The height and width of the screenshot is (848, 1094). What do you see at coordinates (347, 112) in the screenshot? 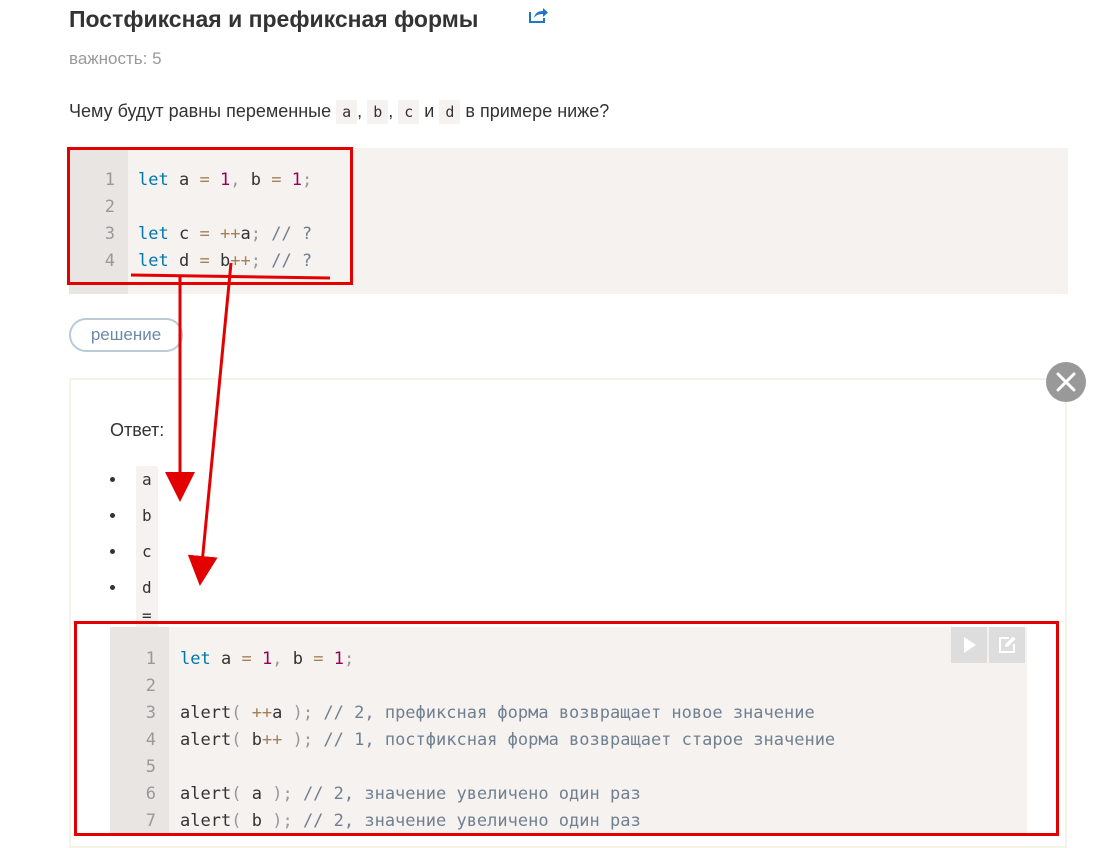
I see `inline-code-a: a` at bounding box center [347, 112].